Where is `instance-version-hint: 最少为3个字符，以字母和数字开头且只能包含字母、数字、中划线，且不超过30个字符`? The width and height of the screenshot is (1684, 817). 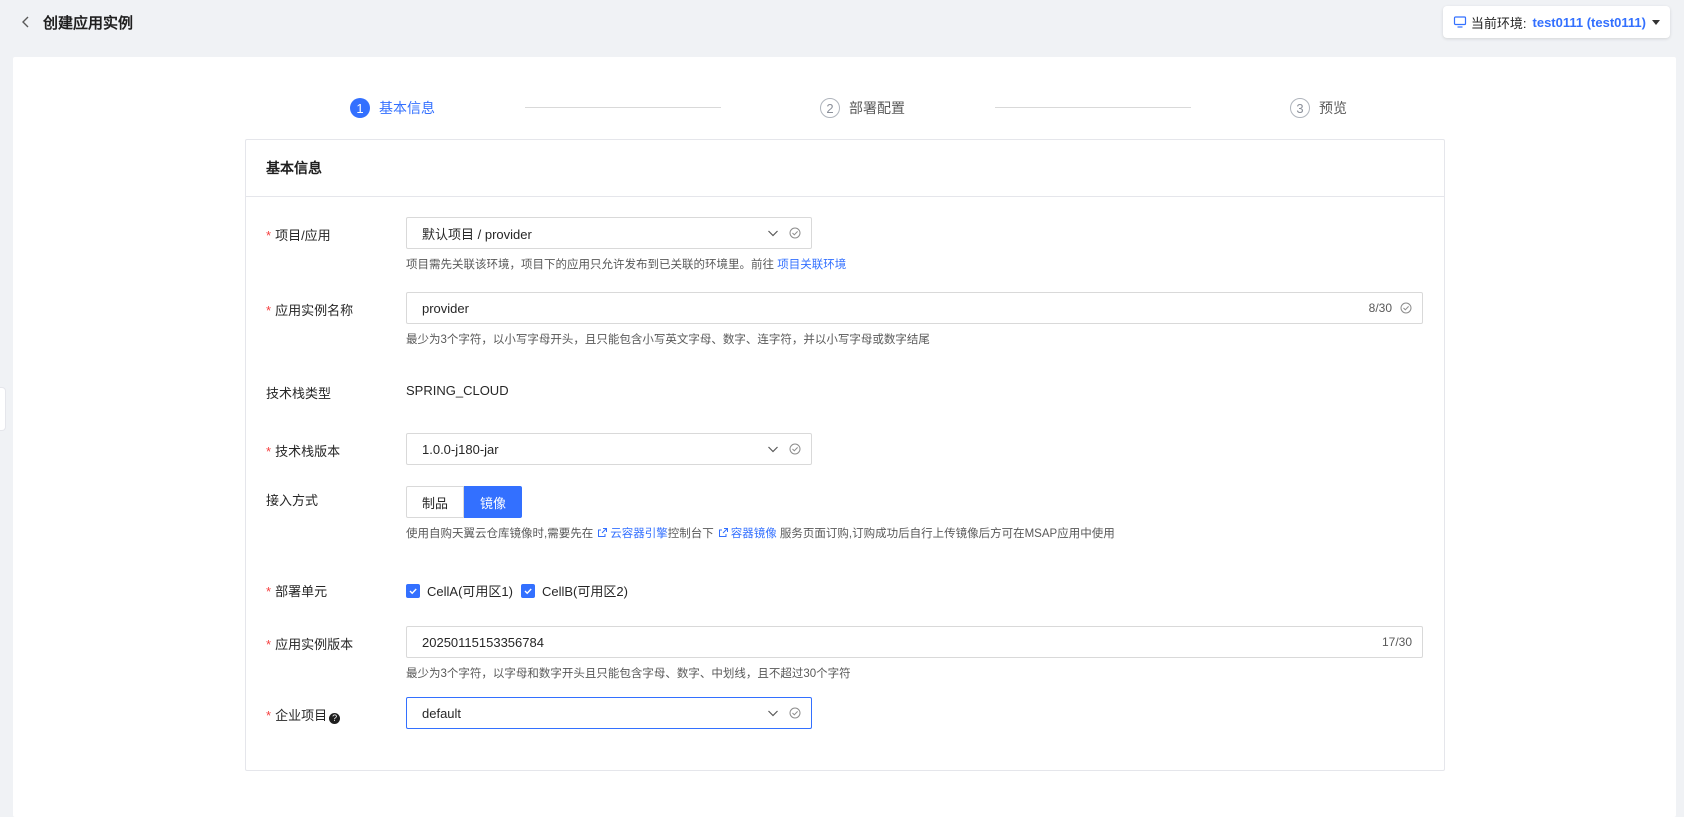 instance-version-hint: 最少为3个字符，以字母和数字开头且只能包含字母、数字、中划线，且不超过30个字符 is located at coordinates (628, 674).